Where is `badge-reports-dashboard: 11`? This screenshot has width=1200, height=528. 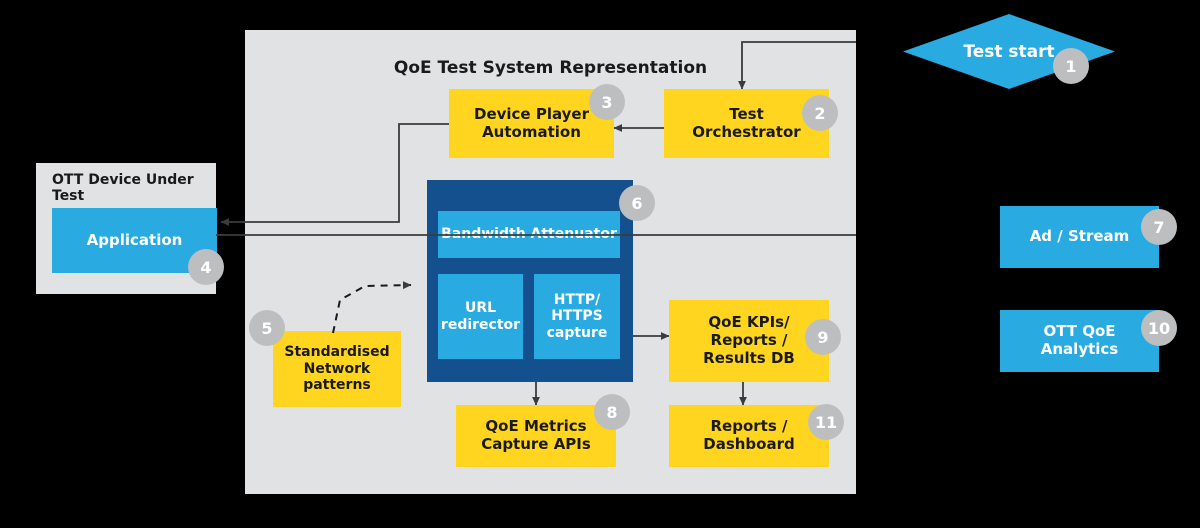 badge-reports-dashboard: 11 is located at coordinates (826, 422).